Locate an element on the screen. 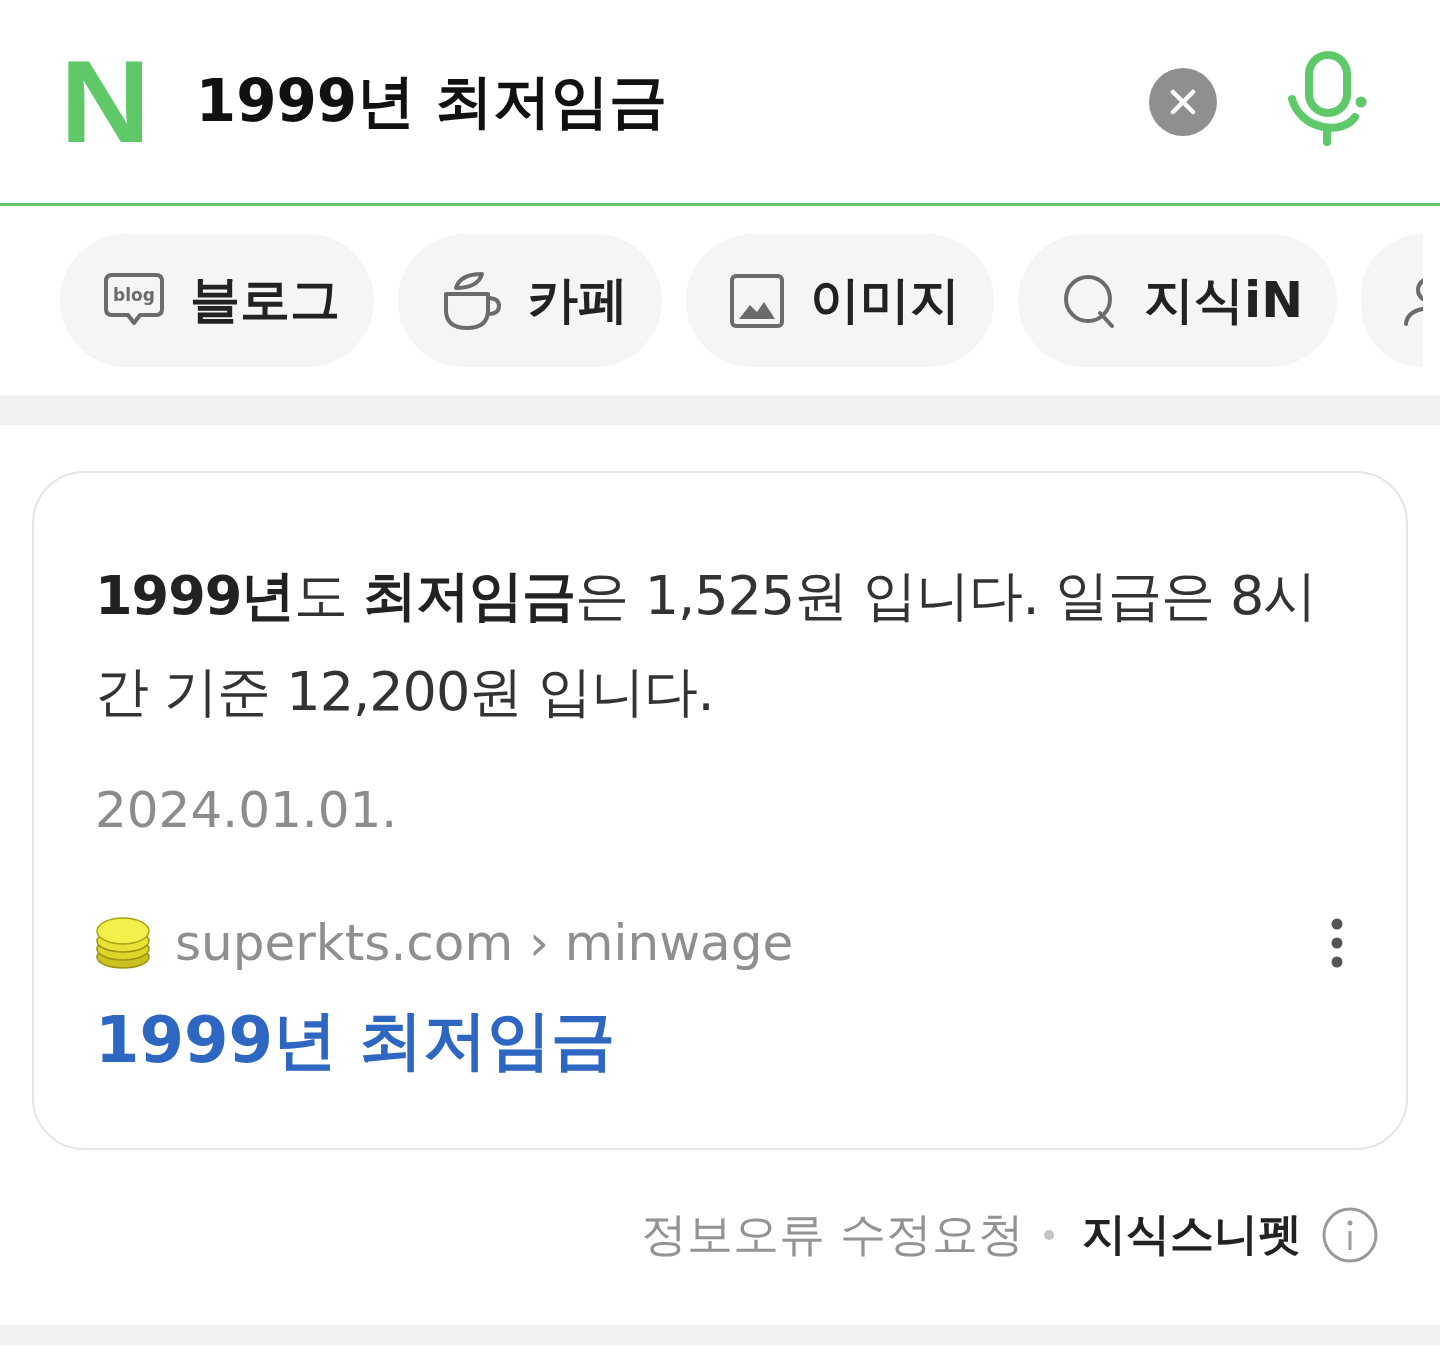 The image size is (1440, 1348). info-button is located at coordinates (1350, 1234).